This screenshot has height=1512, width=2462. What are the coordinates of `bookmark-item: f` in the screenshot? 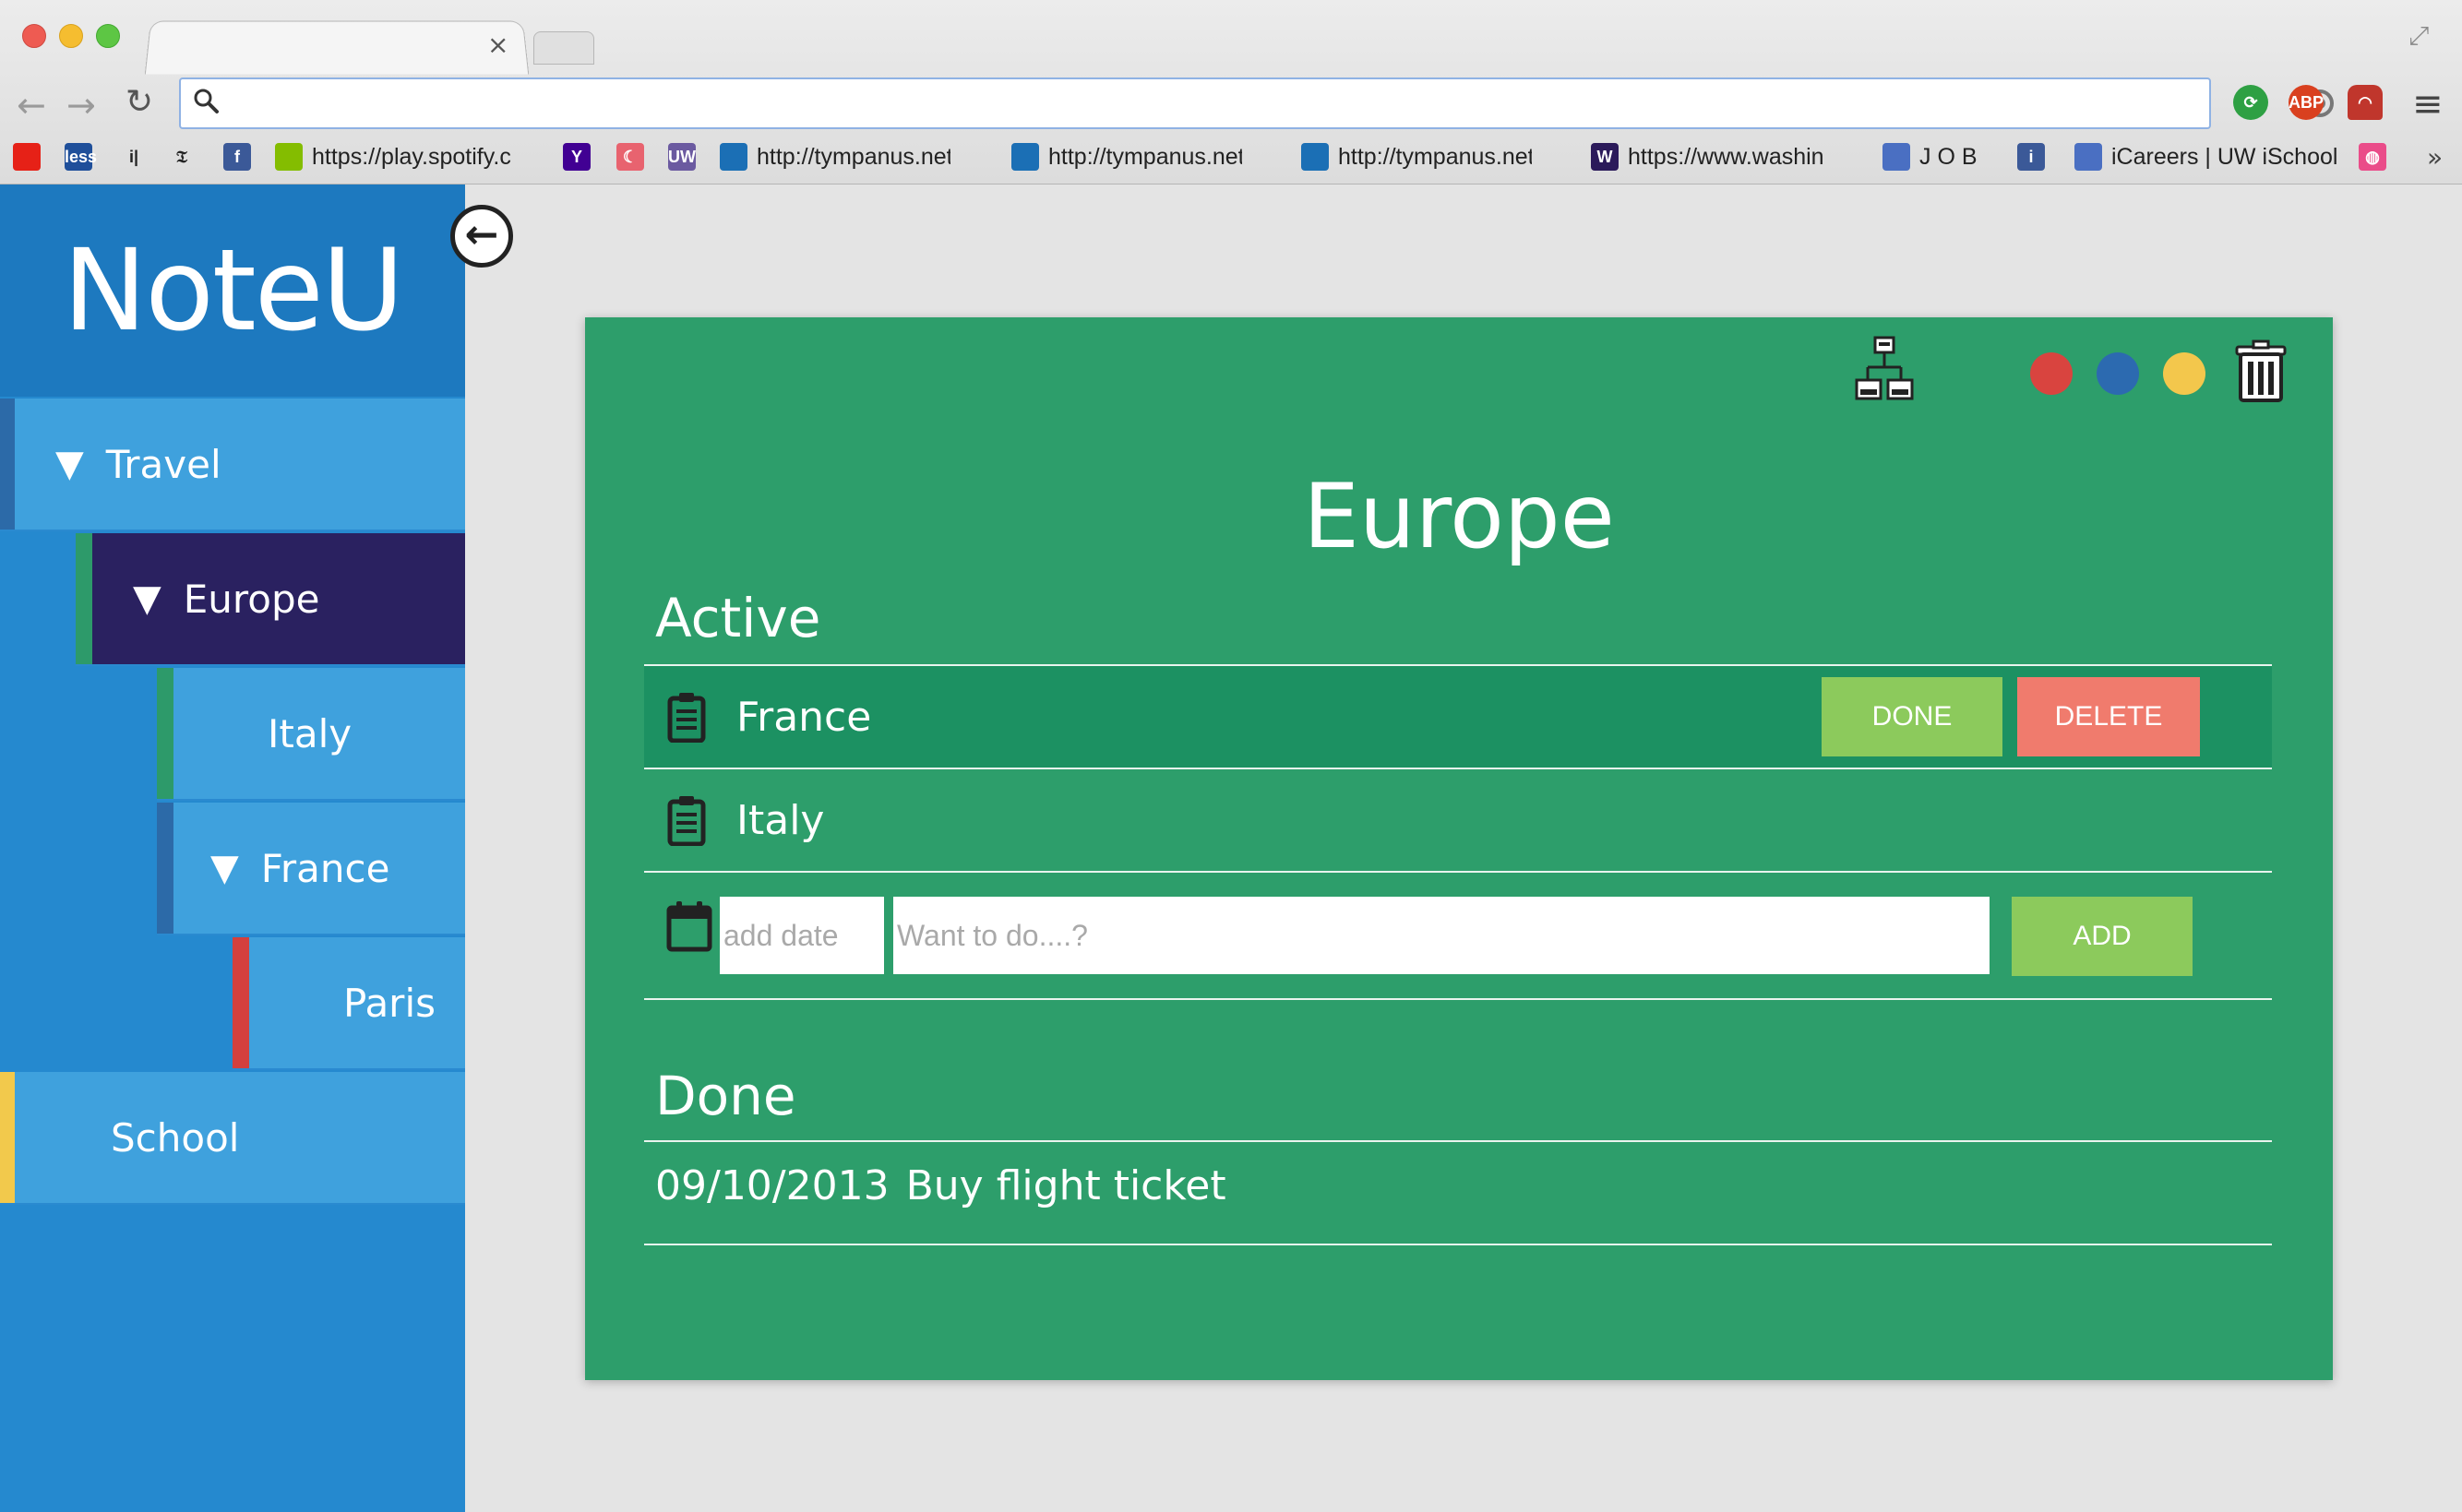 It's located at (241, 156).